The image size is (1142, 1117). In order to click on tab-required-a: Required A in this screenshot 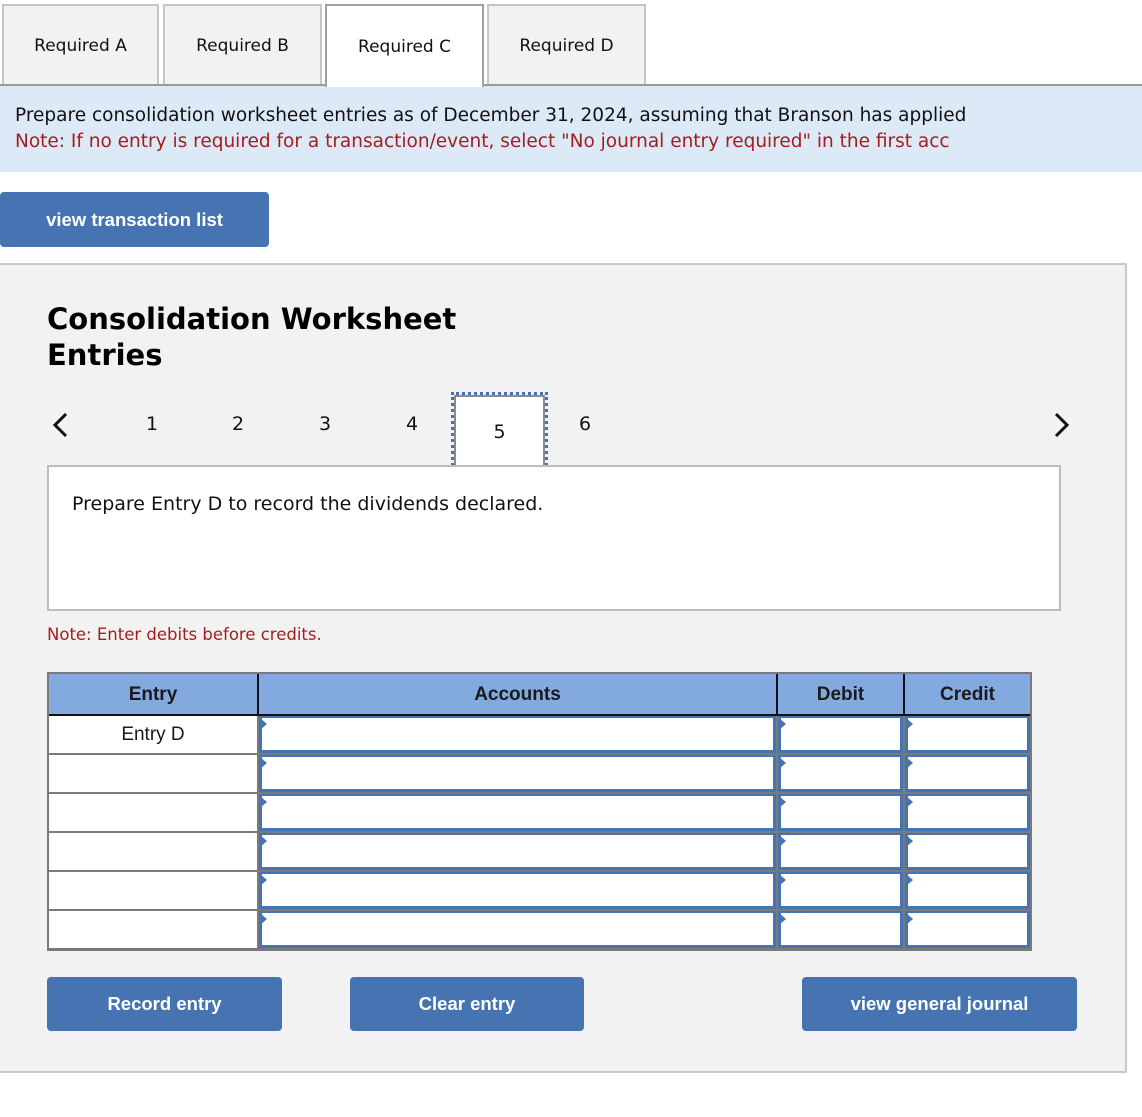, I will do `click(80, 44)`.